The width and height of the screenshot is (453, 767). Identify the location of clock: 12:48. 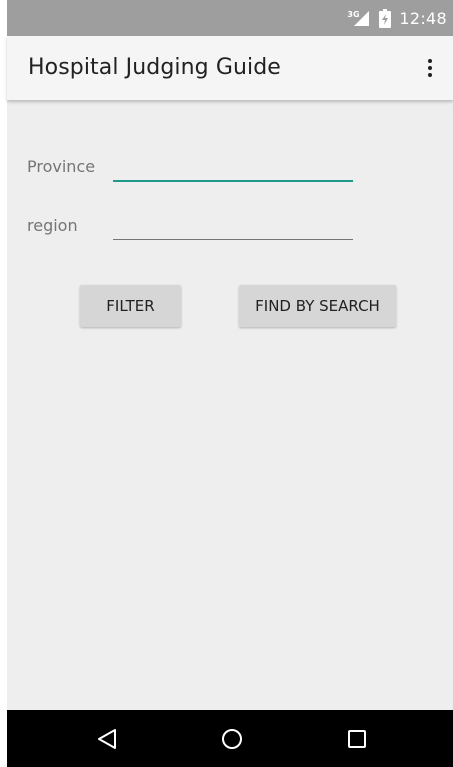
(423, 18).